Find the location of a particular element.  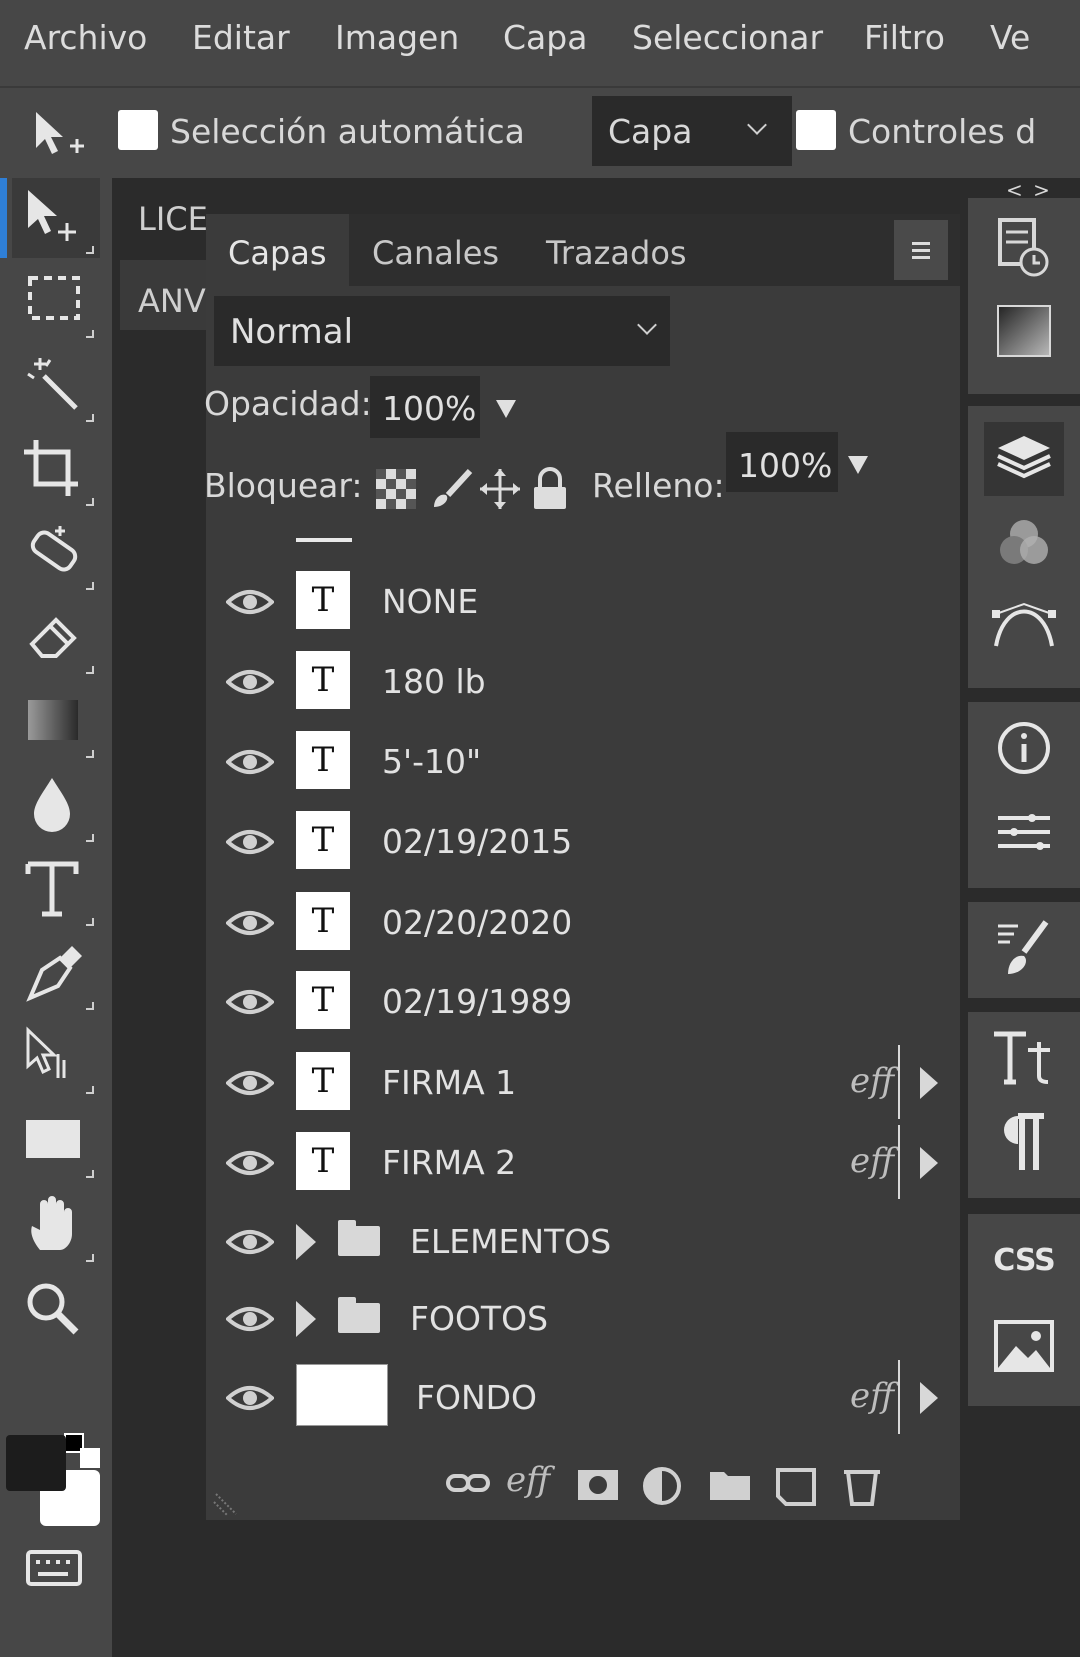

gradient-tool is located at coordinates (56, 722).